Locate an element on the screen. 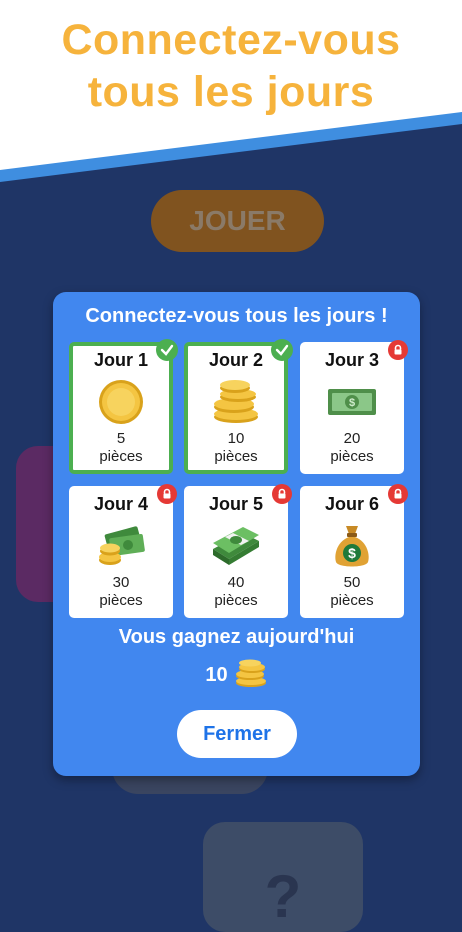 The height and width of the screenshot is (932, 462). banknote-icon: $ is located at coordinates (352, 402).